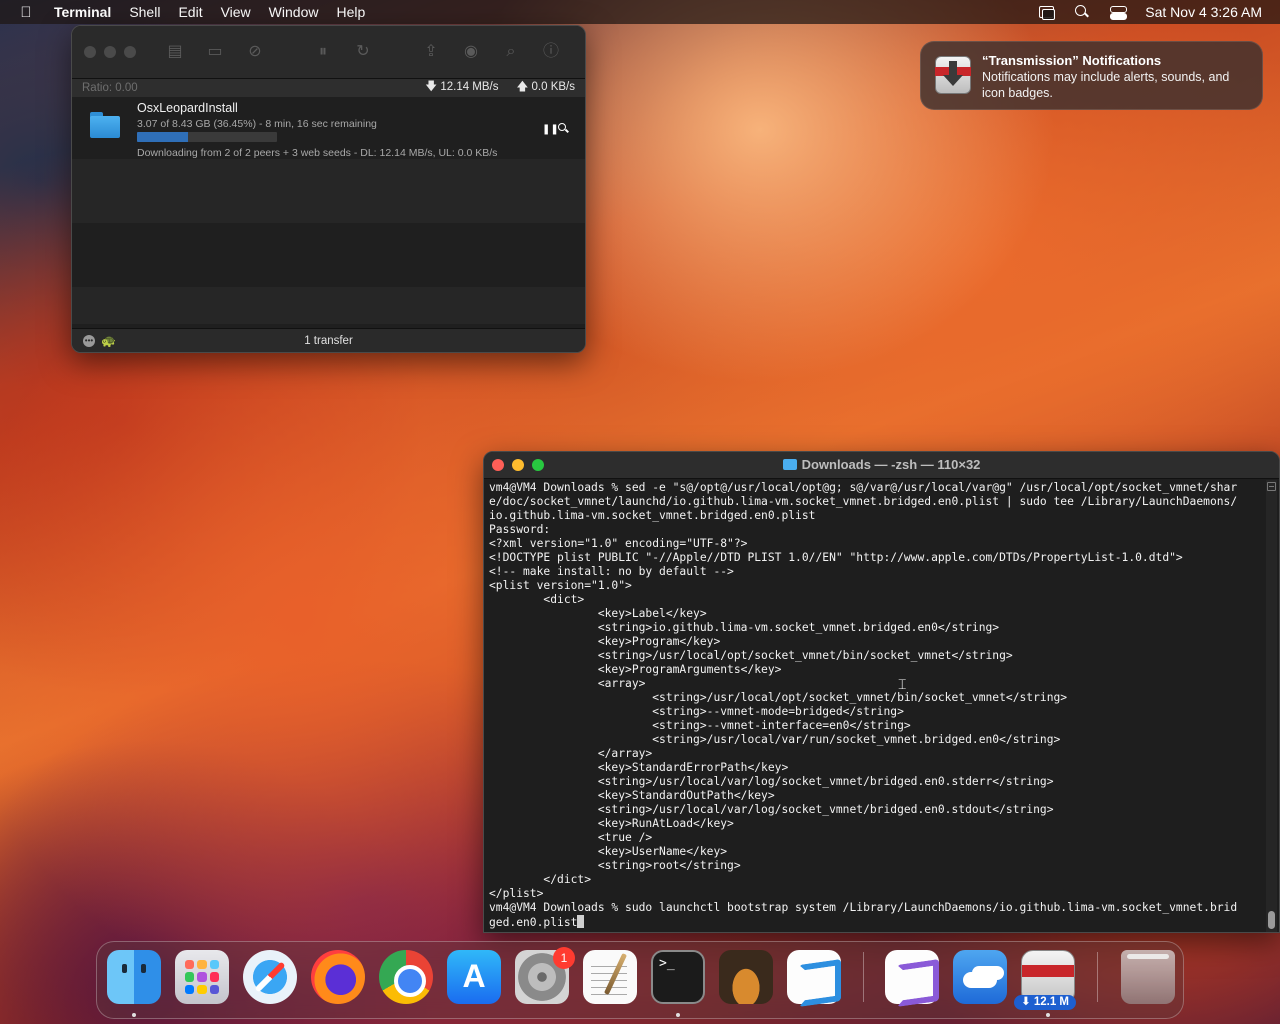 The image size is (1280, 1024). What do you see at coordinates (598, 613) in the screenshot?
I see `terminal-line: <key>Label</key>` at bounding box center [598, 613].